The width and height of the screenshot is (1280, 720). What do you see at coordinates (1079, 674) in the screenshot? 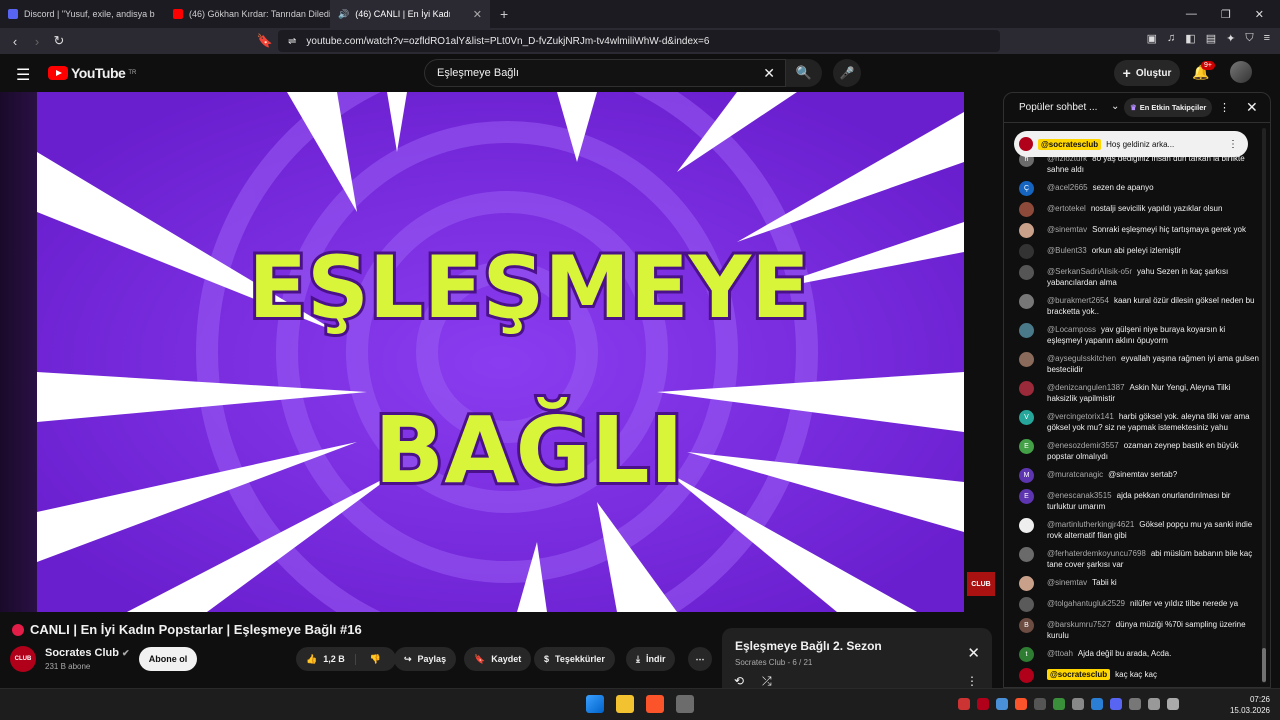
I see `chat-username: @socratesclub` at bounding box center [1079, 674].